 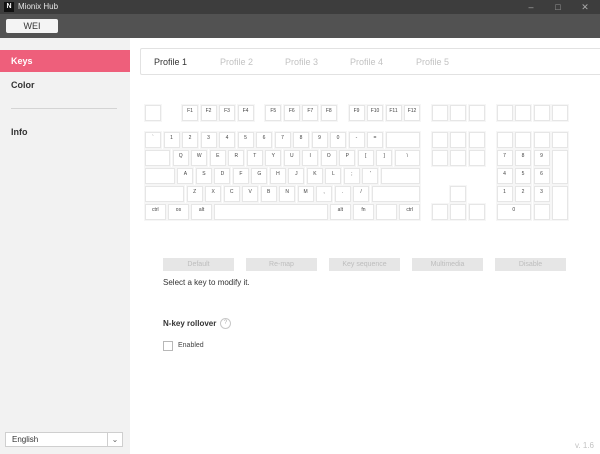 What do you see at coordinates (291, 158) in the screenshot?
I see `keyboard-key: U` at bounding box center [291, 158].